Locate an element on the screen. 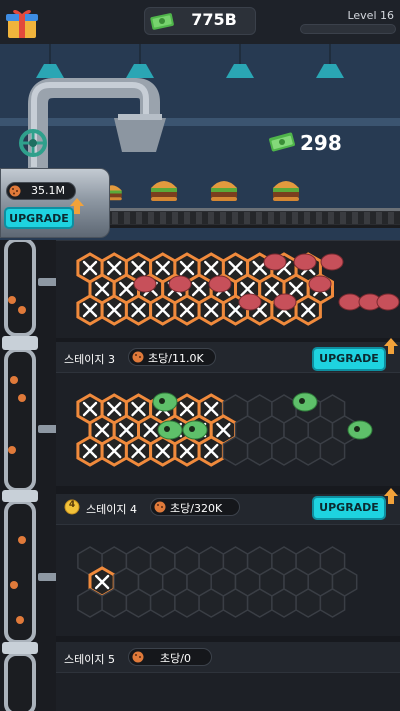 The image size is (400, 711). profit-amount: 298 is located at coordinates (321, 143).